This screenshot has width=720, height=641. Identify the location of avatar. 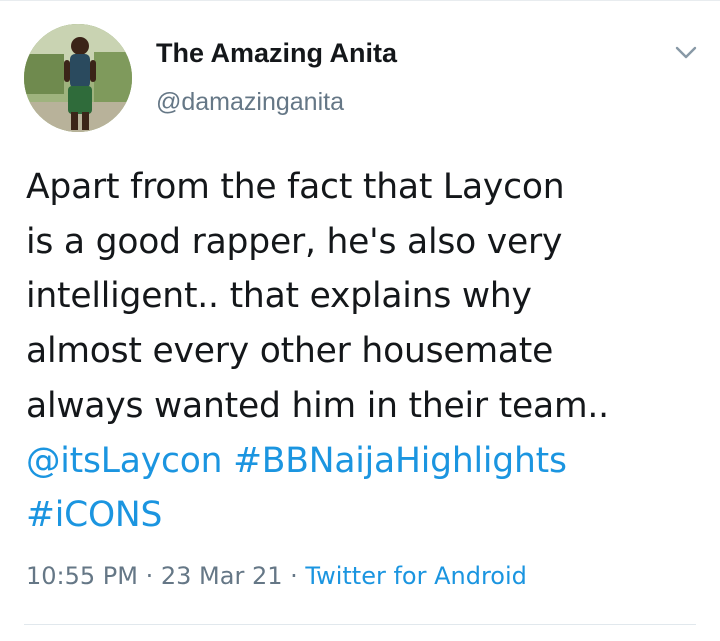
(78, 78).